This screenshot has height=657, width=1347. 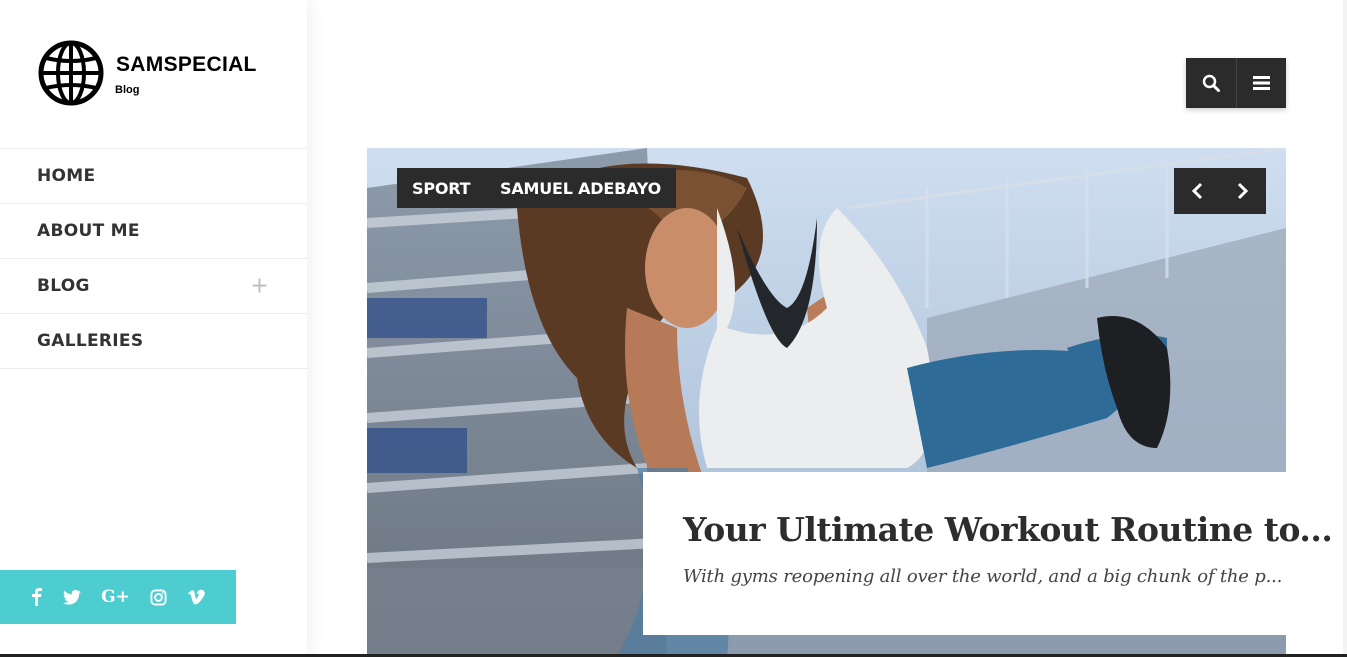 I want to click on globe-icon, so click(x=71, y=73).